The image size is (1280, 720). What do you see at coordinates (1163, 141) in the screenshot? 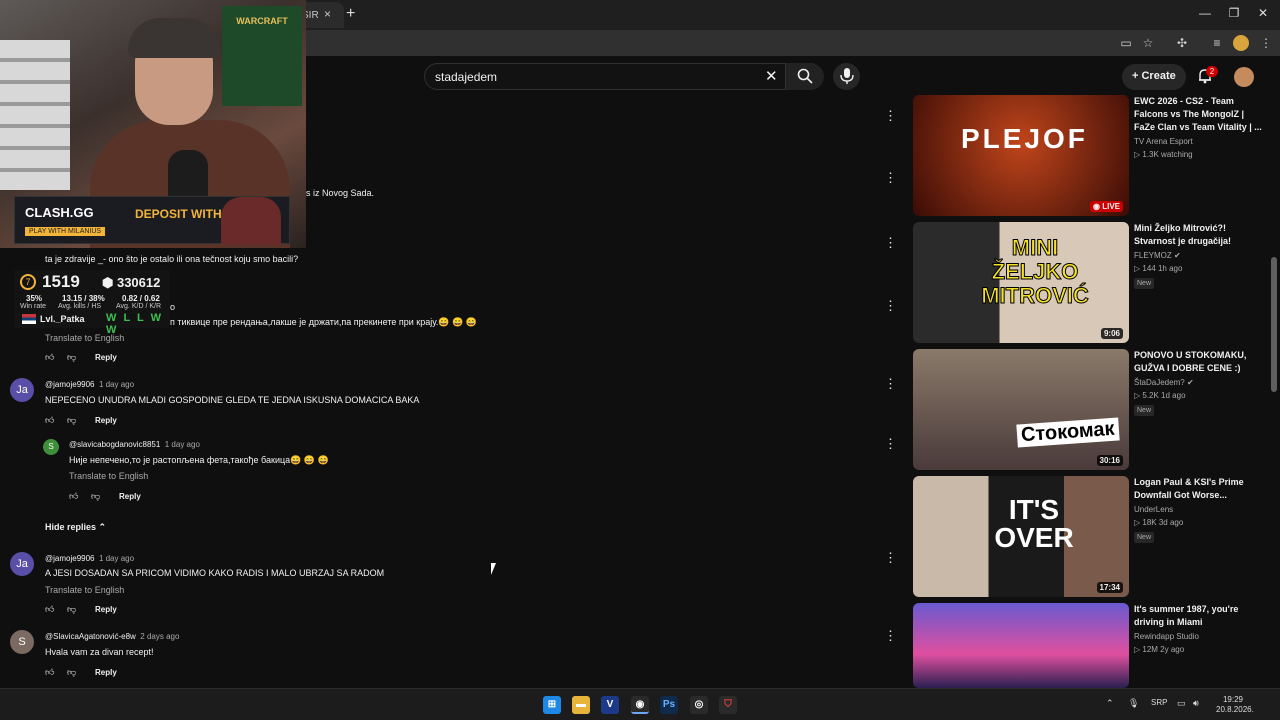
I see `video-channel: TV Arena Esport` at bounding box center [1163, 141].